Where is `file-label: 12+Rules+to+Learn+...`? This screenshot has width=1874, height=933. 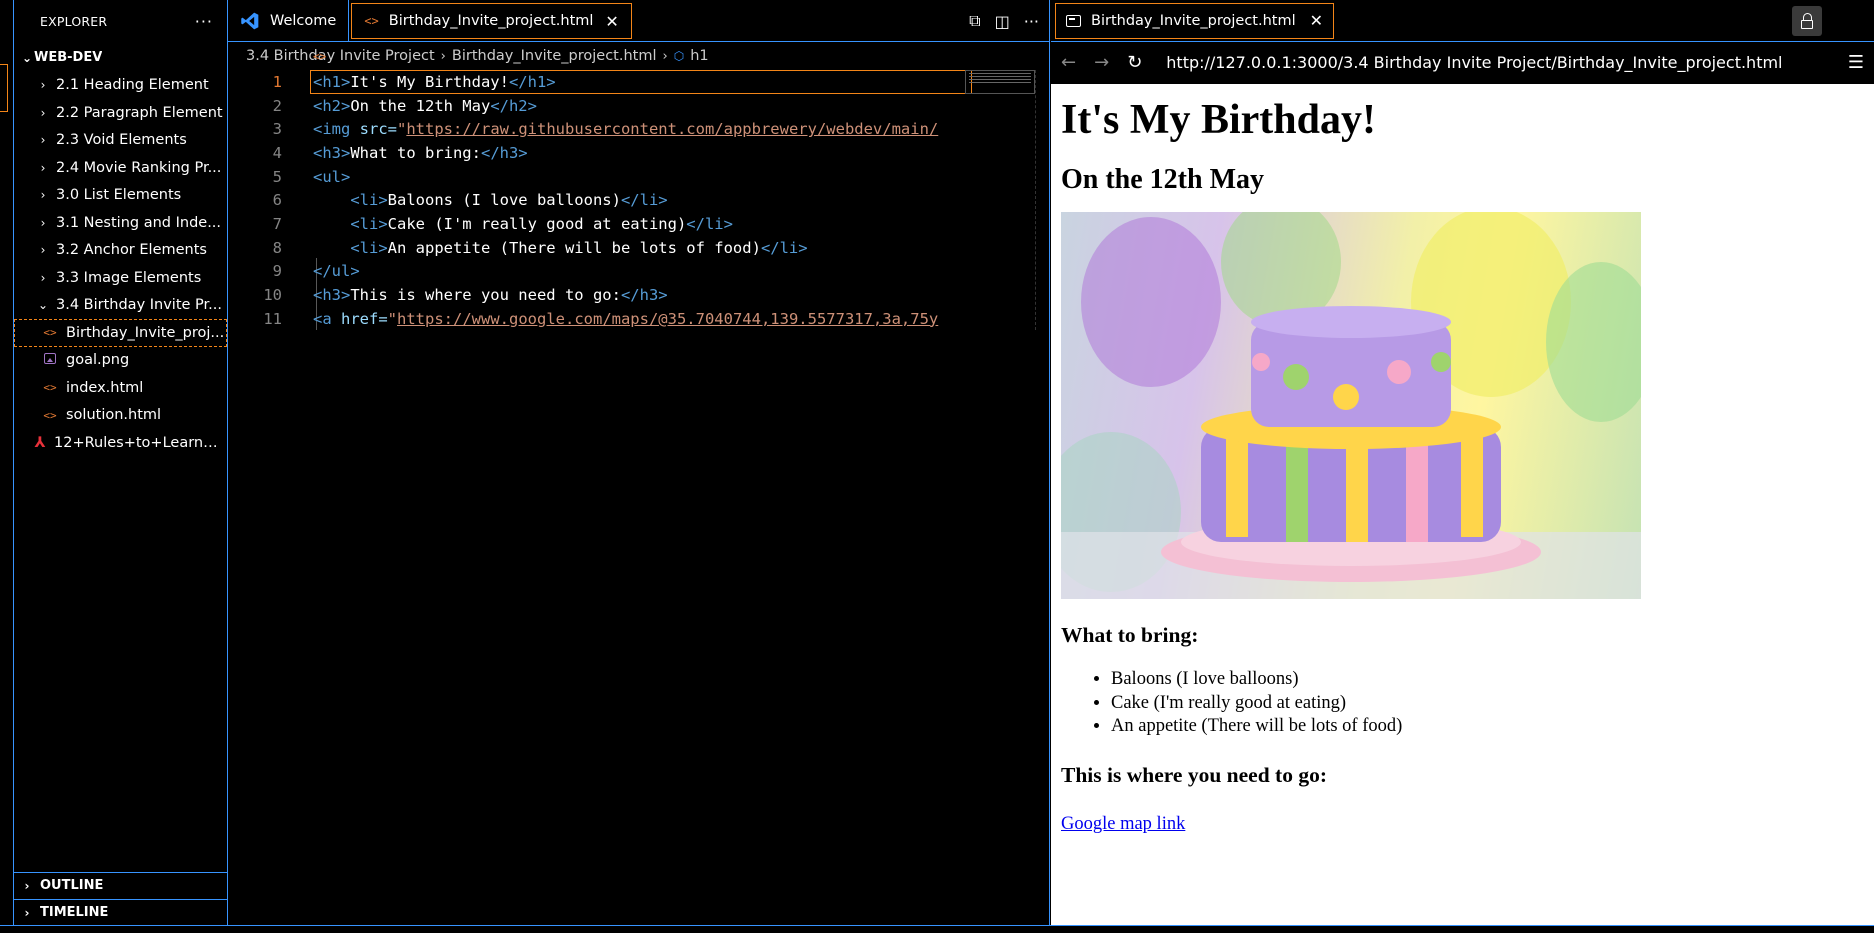 file-label: 12+Rules+to+Learn+... is located at coordinates (140, 442).